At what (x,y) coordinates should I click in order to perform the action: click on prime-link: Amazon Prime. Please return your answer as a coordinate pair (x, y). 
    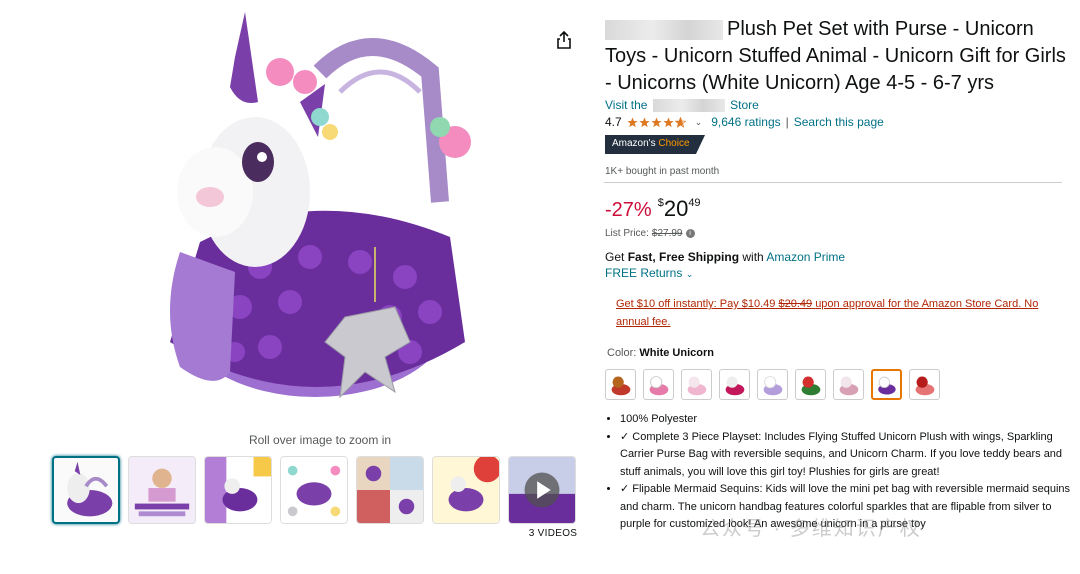
    Looking at the image, I should click on (805, 257).